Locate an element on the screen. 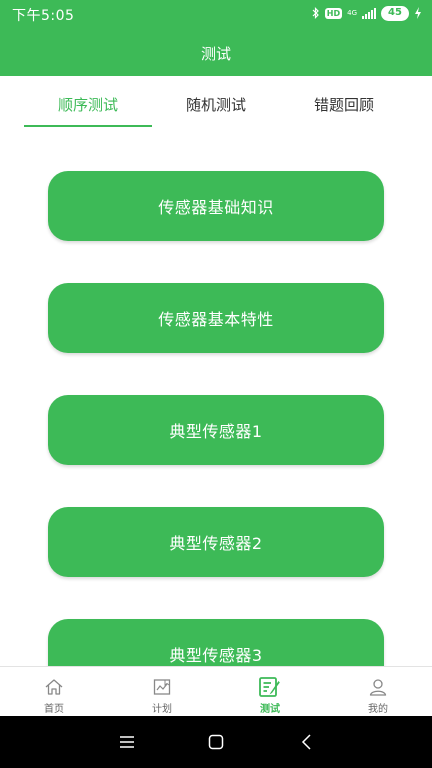 The width and height of the screenshot is (432, 768). nav-label-home: 首页 is located at coordinates (54, 709).